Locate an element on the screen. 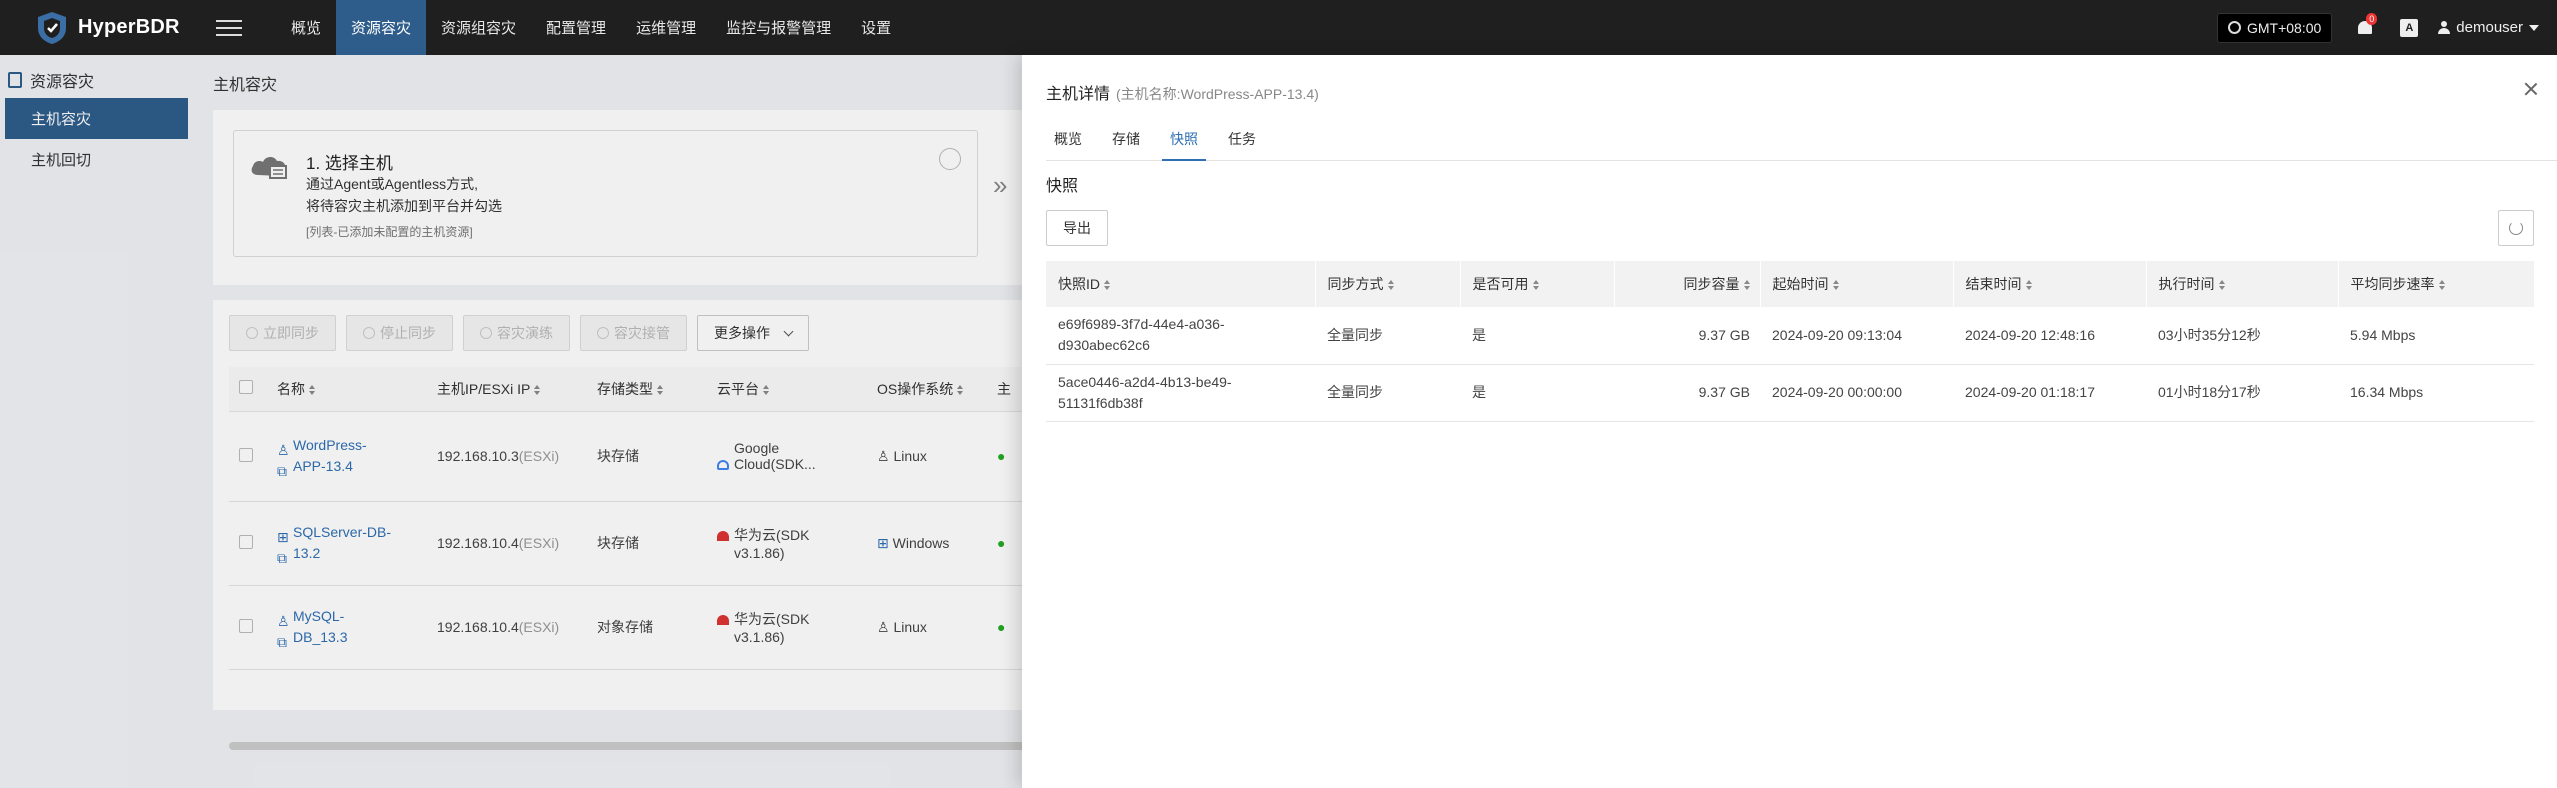 Image resolution: width=2557 pixels, height=788 pixels. chevron-down-icon is located at coordinates (2534, 27).